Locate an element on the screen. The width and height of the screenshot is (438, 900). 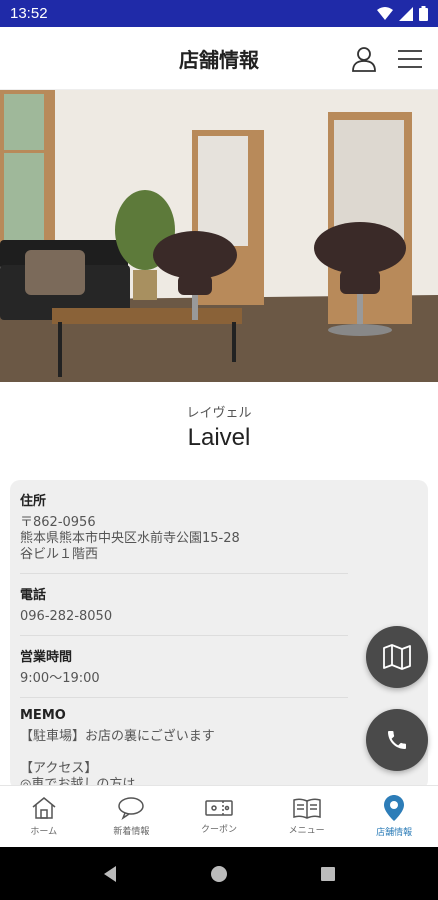
nav-label: 新着情報 is located at coordinates (131, 832).